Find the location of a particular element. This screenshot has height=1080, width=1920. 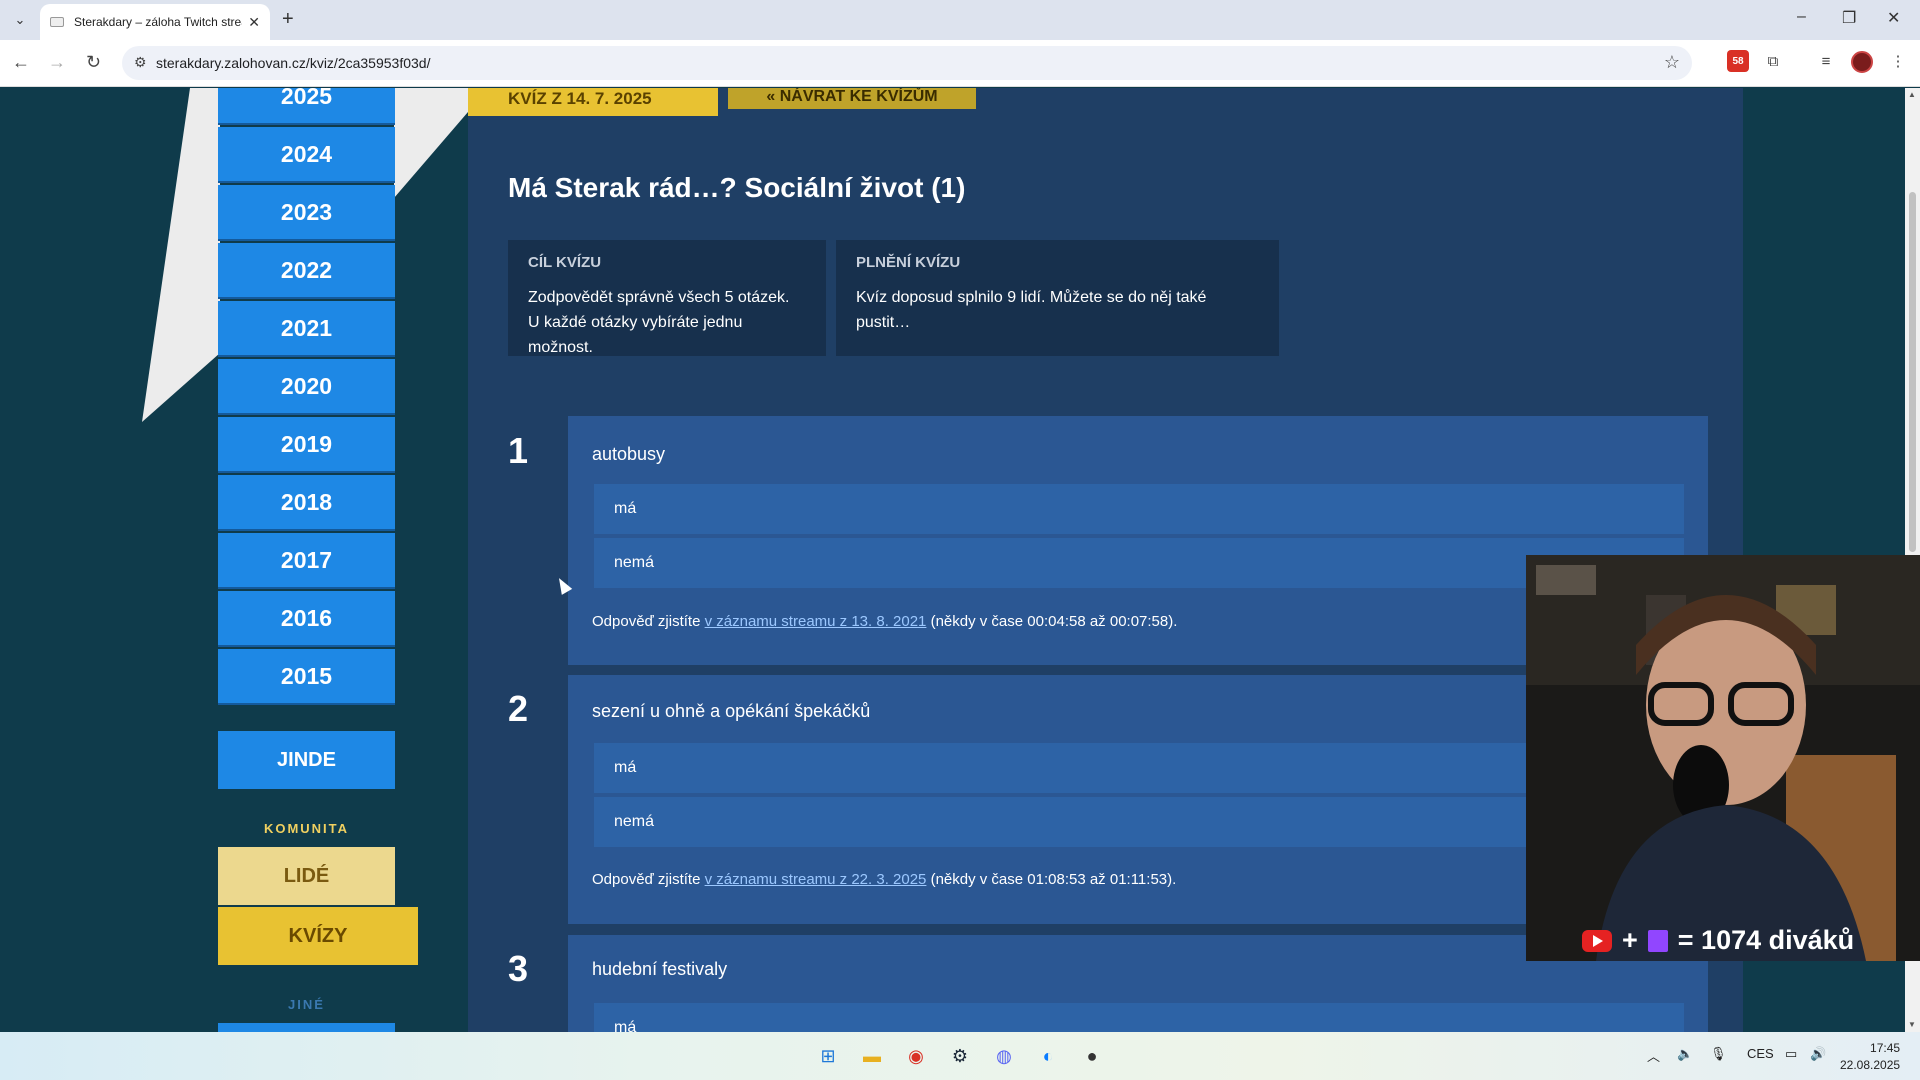

microphone-icon: 🎙 is located at coordinates (1718, 1054).